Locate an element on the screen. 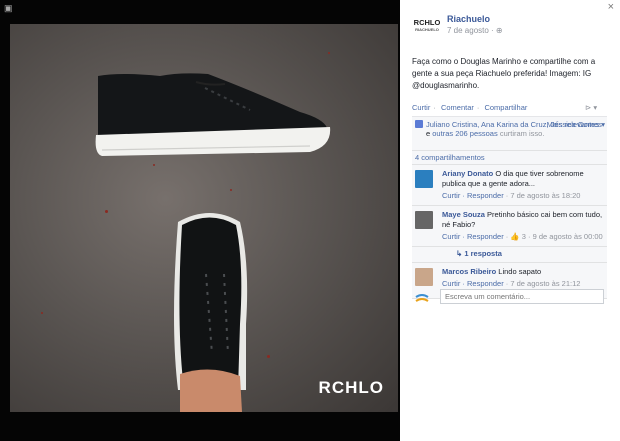 The width and height of the screenshot is (620, 441). post-timestamp: 7 de agosto · ⊕ is located at coordinates (475, 30).